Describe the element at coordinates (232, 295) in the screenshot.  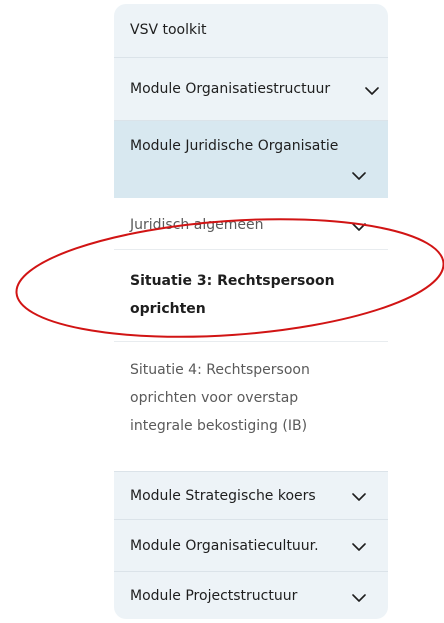
I see `nav-subitem-label-active: Situatie 3: Rechtspersoon oprichten` at that location.